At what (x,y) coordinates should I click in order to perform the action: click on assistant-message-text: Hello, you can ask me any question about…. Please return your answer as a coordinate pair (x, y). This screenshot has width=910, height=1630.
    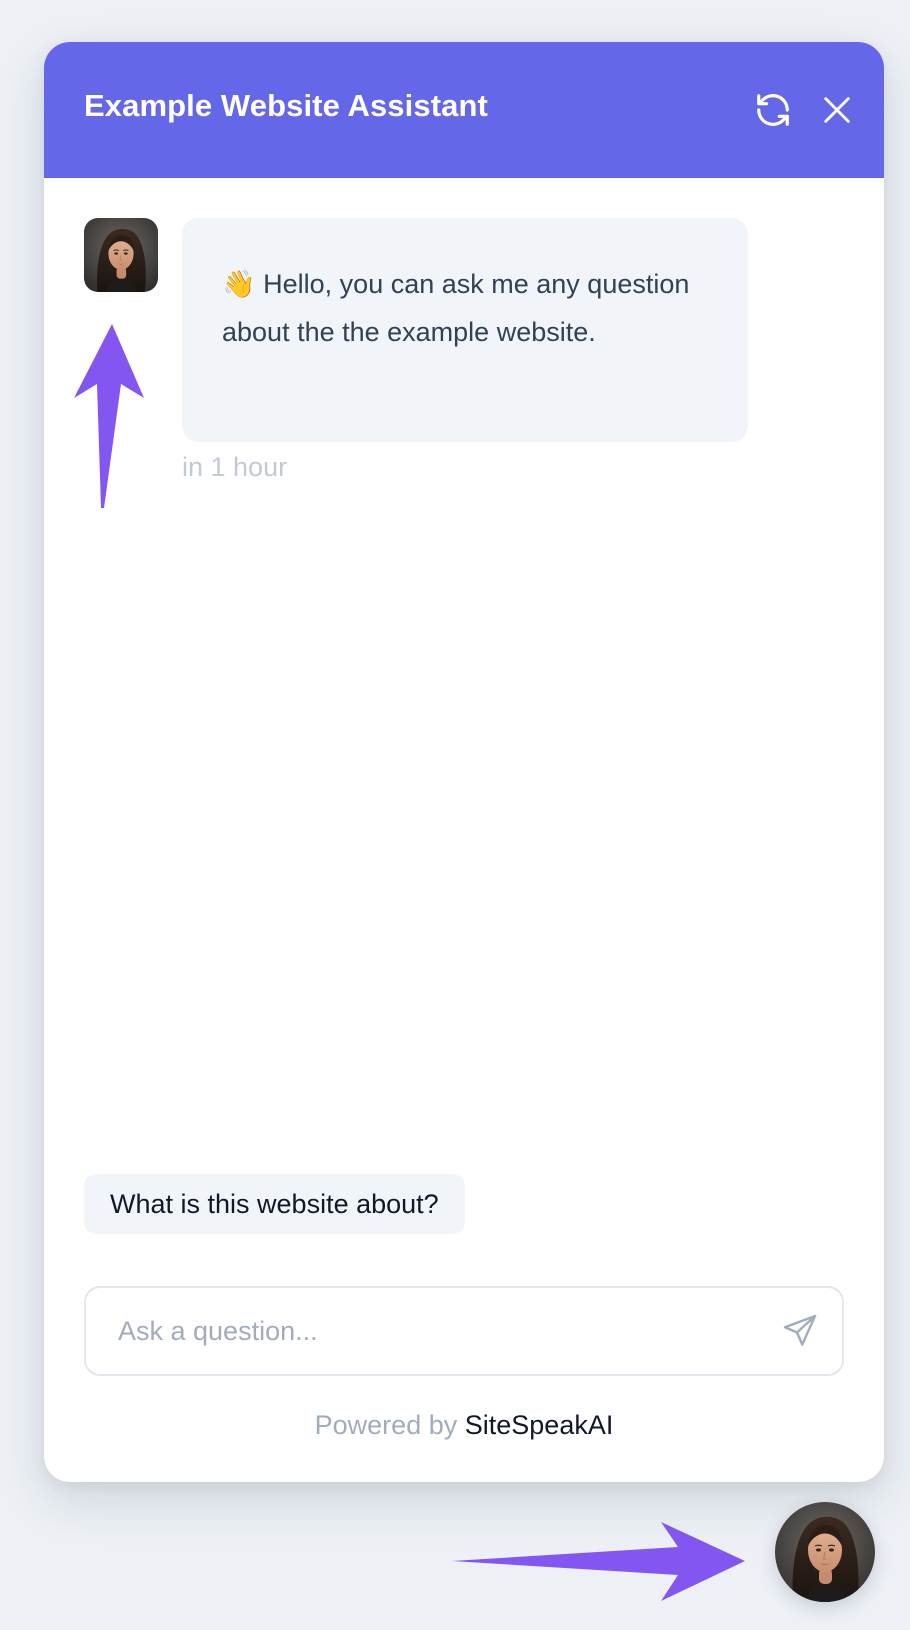
    Looking at the image, I should click on (456, 308).